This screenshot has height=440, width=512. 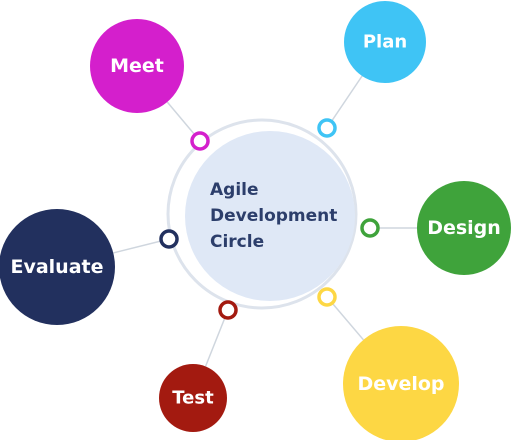 I want to click on node-test: Test, so click(x=193, y=398).